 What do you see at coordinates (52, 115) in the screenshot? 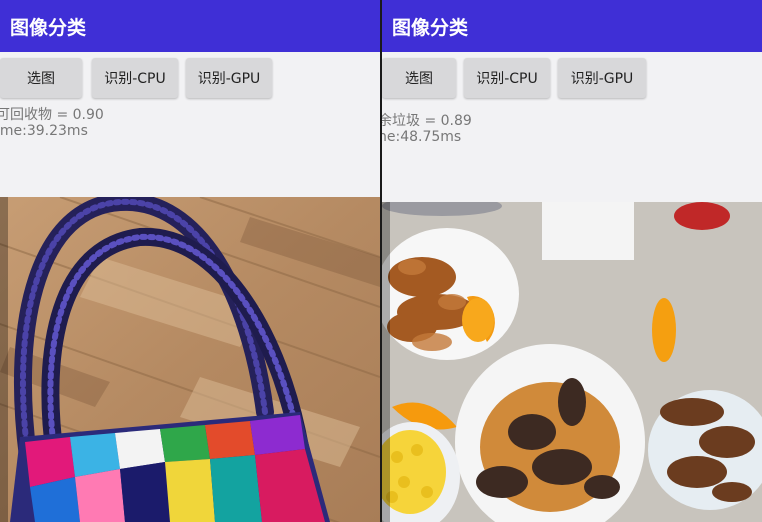
I see `classification-result: 可回收物 = 0.90` at bounding box center [52, 115].